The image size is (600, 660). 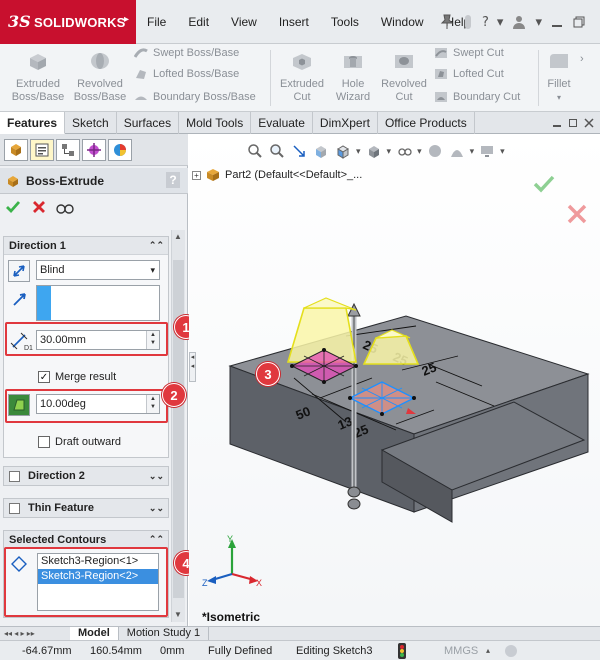 What do you see at coordinates (559, 84) in the screenshot?
I see `fillet-label: Fillet` at bounding box center [559, 84].